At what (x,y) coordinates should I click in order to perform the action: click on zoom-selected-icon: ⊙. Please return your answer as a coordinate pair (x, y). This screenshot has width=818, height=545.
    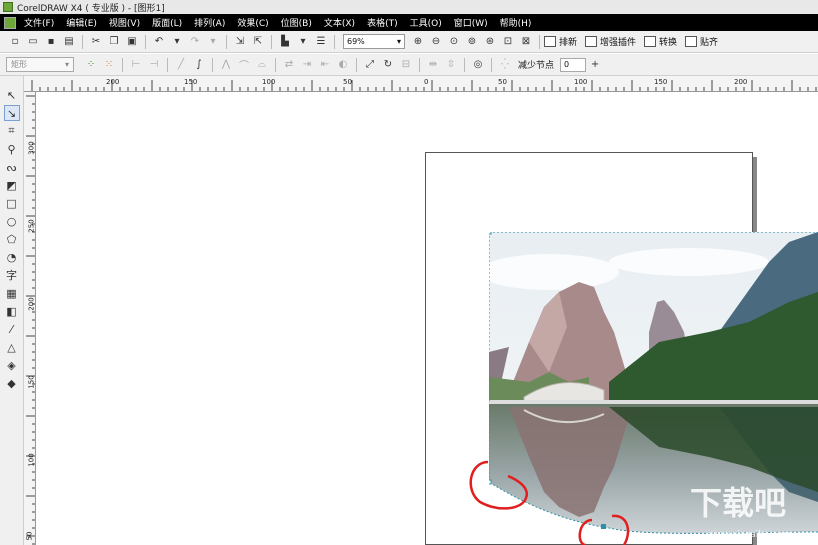
    Looking at the image, I should click on (454, 42).